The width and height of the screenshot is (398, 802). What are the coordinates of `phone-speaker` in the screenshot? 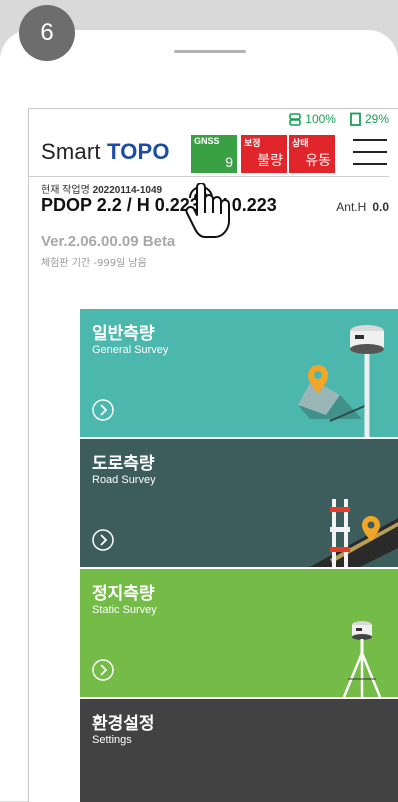 It's located at (210, 51).